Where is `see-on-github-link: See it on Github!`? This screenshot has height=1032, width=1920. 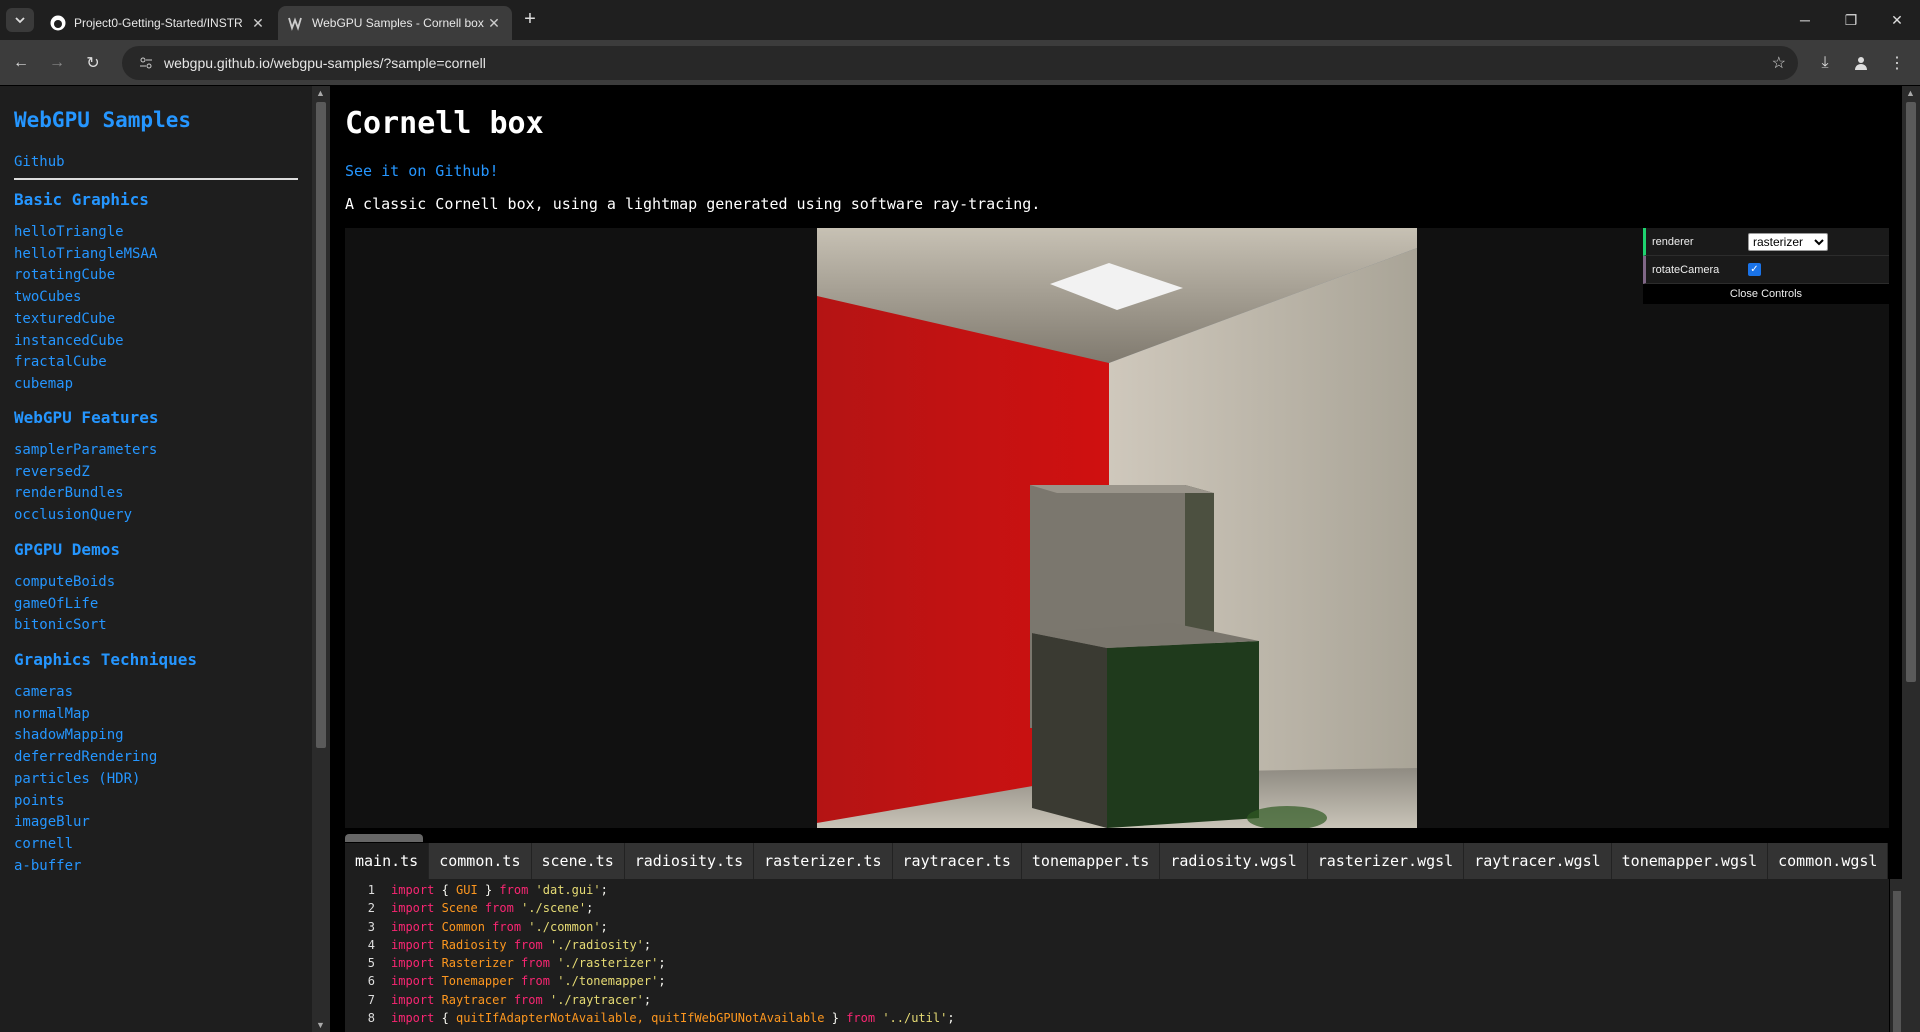
see-on-github-link: See it on Github! is located at coordinates (422, 171).